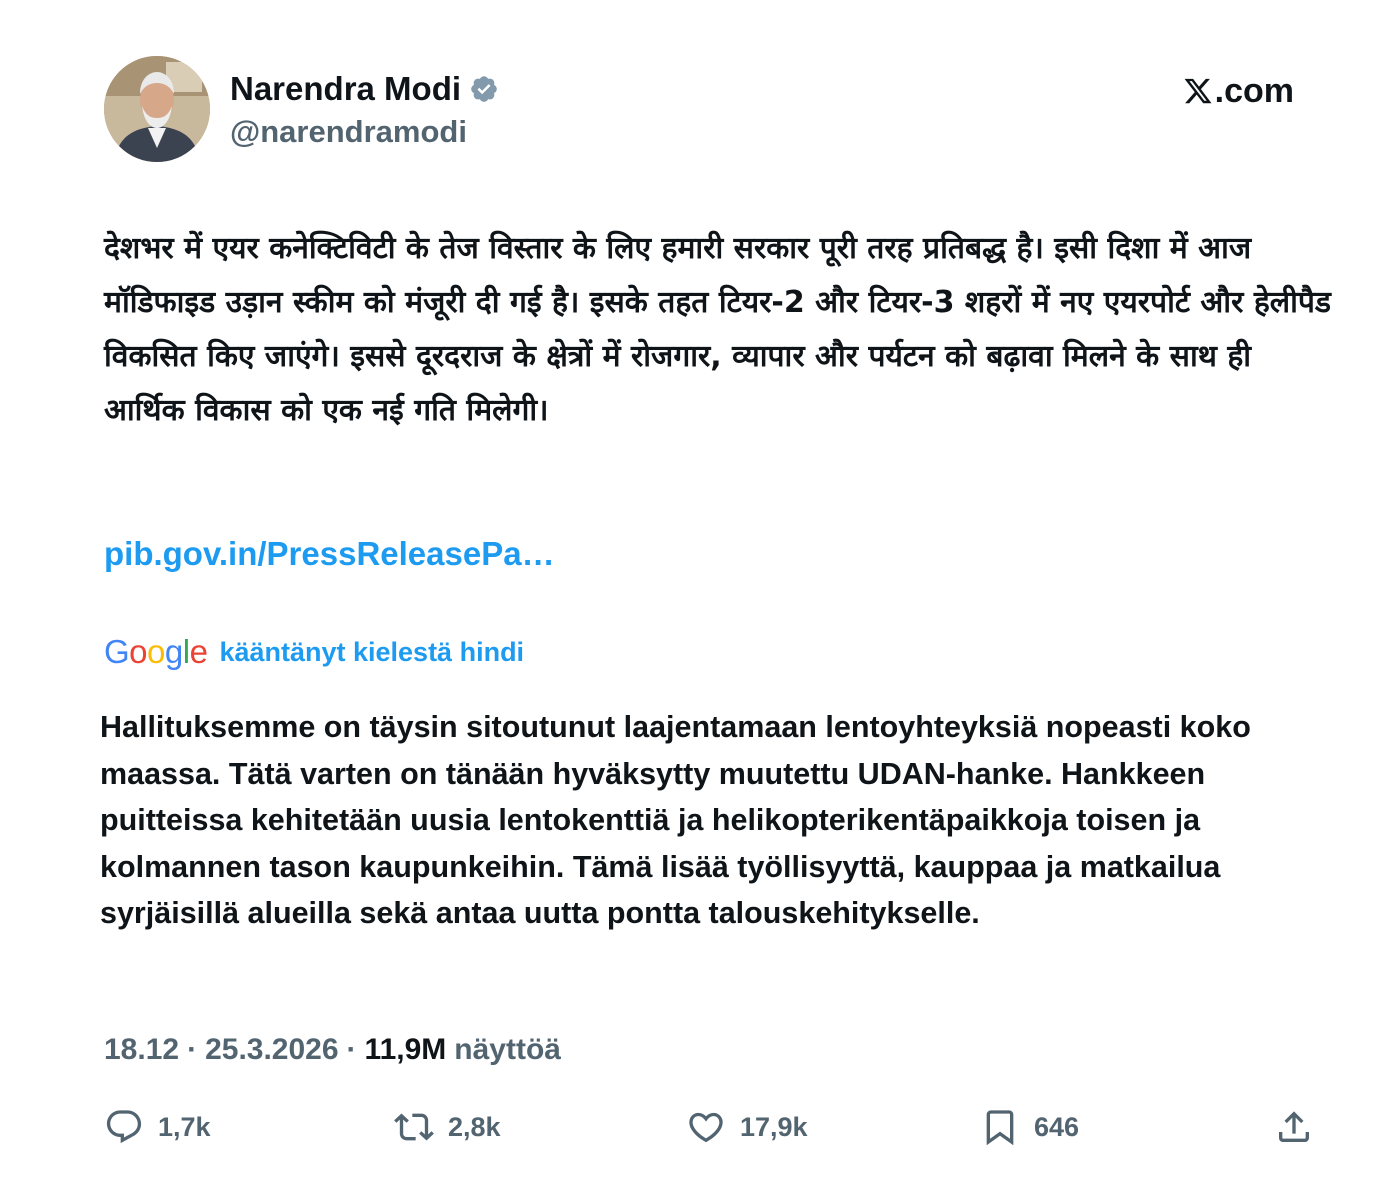 The image size is (1390, 1178). What do you see at coordinates (371, 652) in the screenshot?
I see `translation-label: kääntänyt kielestä hindi` at bounding box center [371, 652].